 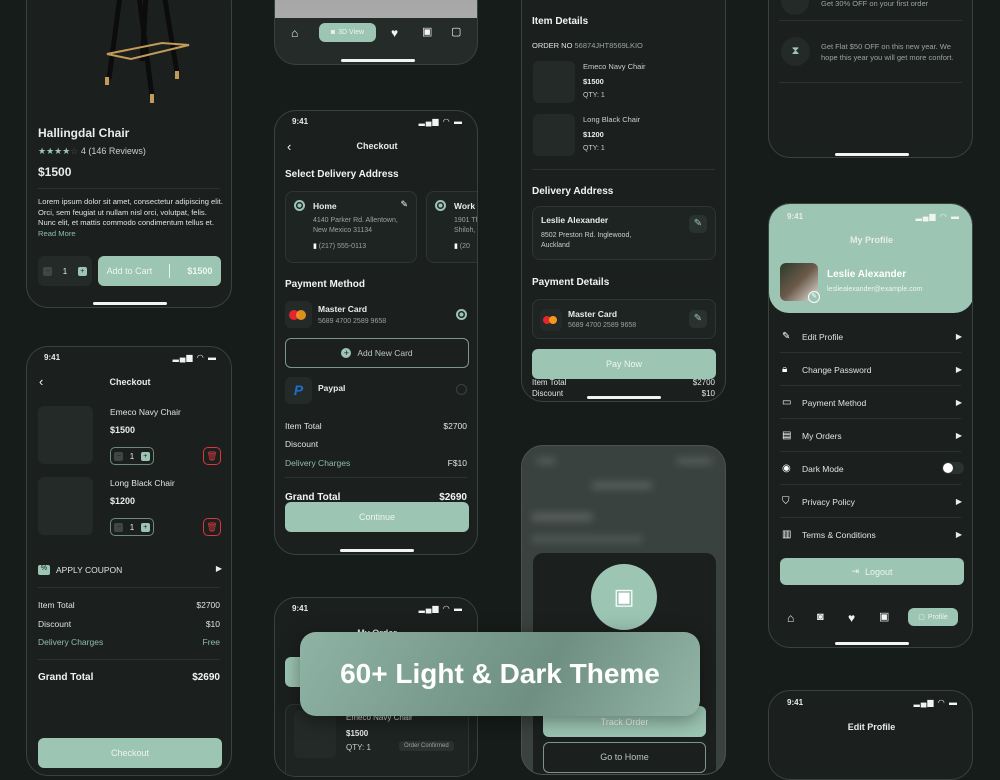 What do you see at coordinates (74, 151) in the screenshot?
I see `empty-star-icon: ☆` at bounding box center [74, 151].